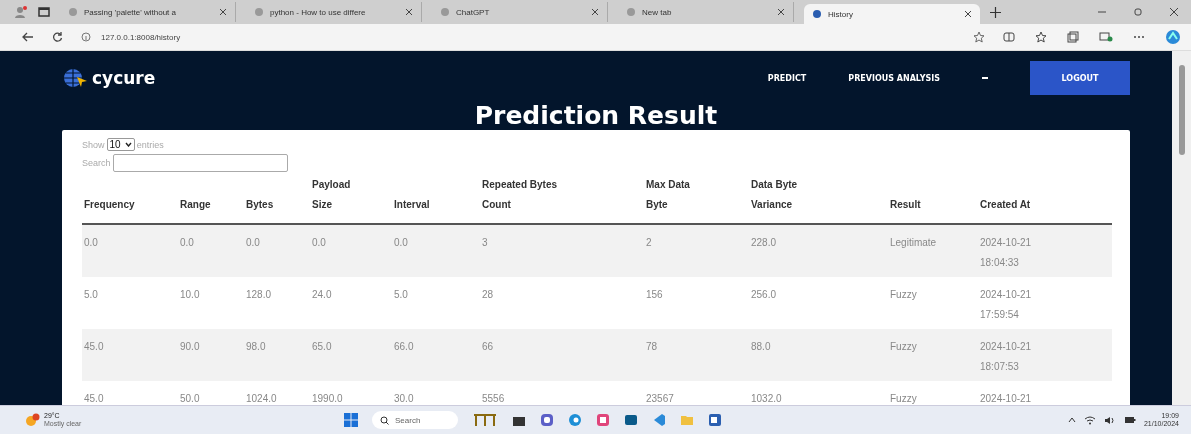 The height and width of the screenshot is (434, 1191). What do you see at coordinates (109, 205) in the screenshot?
I see `column-header: Frequency` at bounding box center [109, 205].